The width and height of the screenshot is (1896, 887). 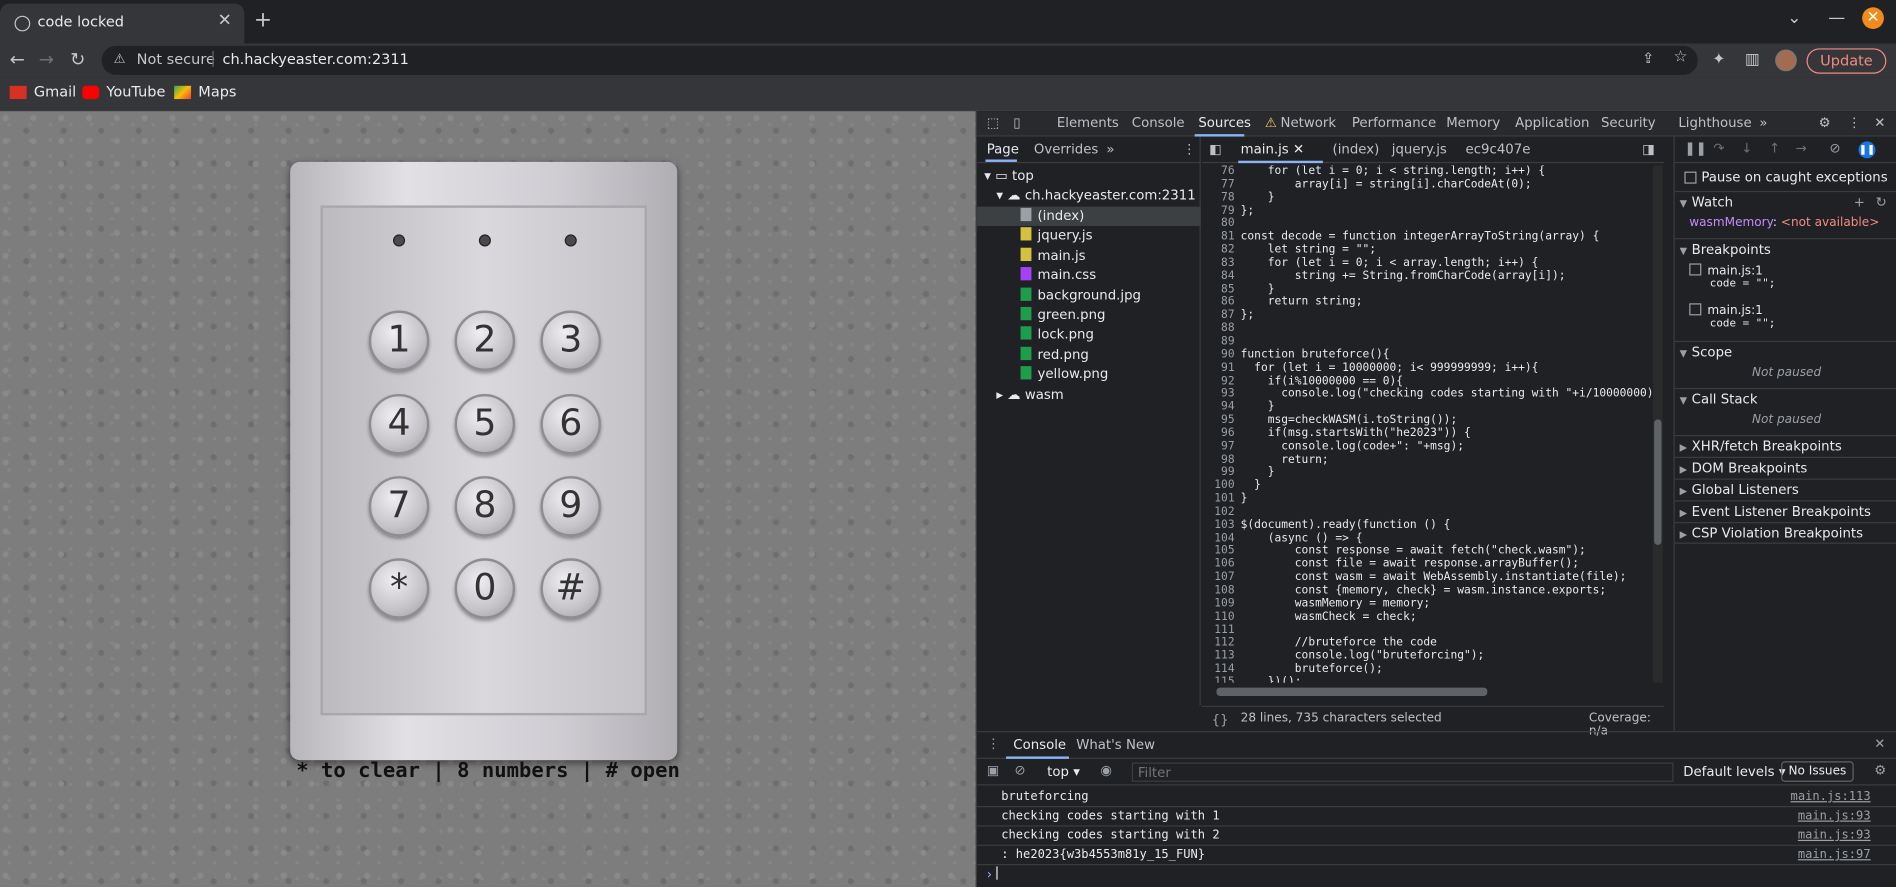 I want to click on tree-file: jquery.js, so click(x=1056, y=235).